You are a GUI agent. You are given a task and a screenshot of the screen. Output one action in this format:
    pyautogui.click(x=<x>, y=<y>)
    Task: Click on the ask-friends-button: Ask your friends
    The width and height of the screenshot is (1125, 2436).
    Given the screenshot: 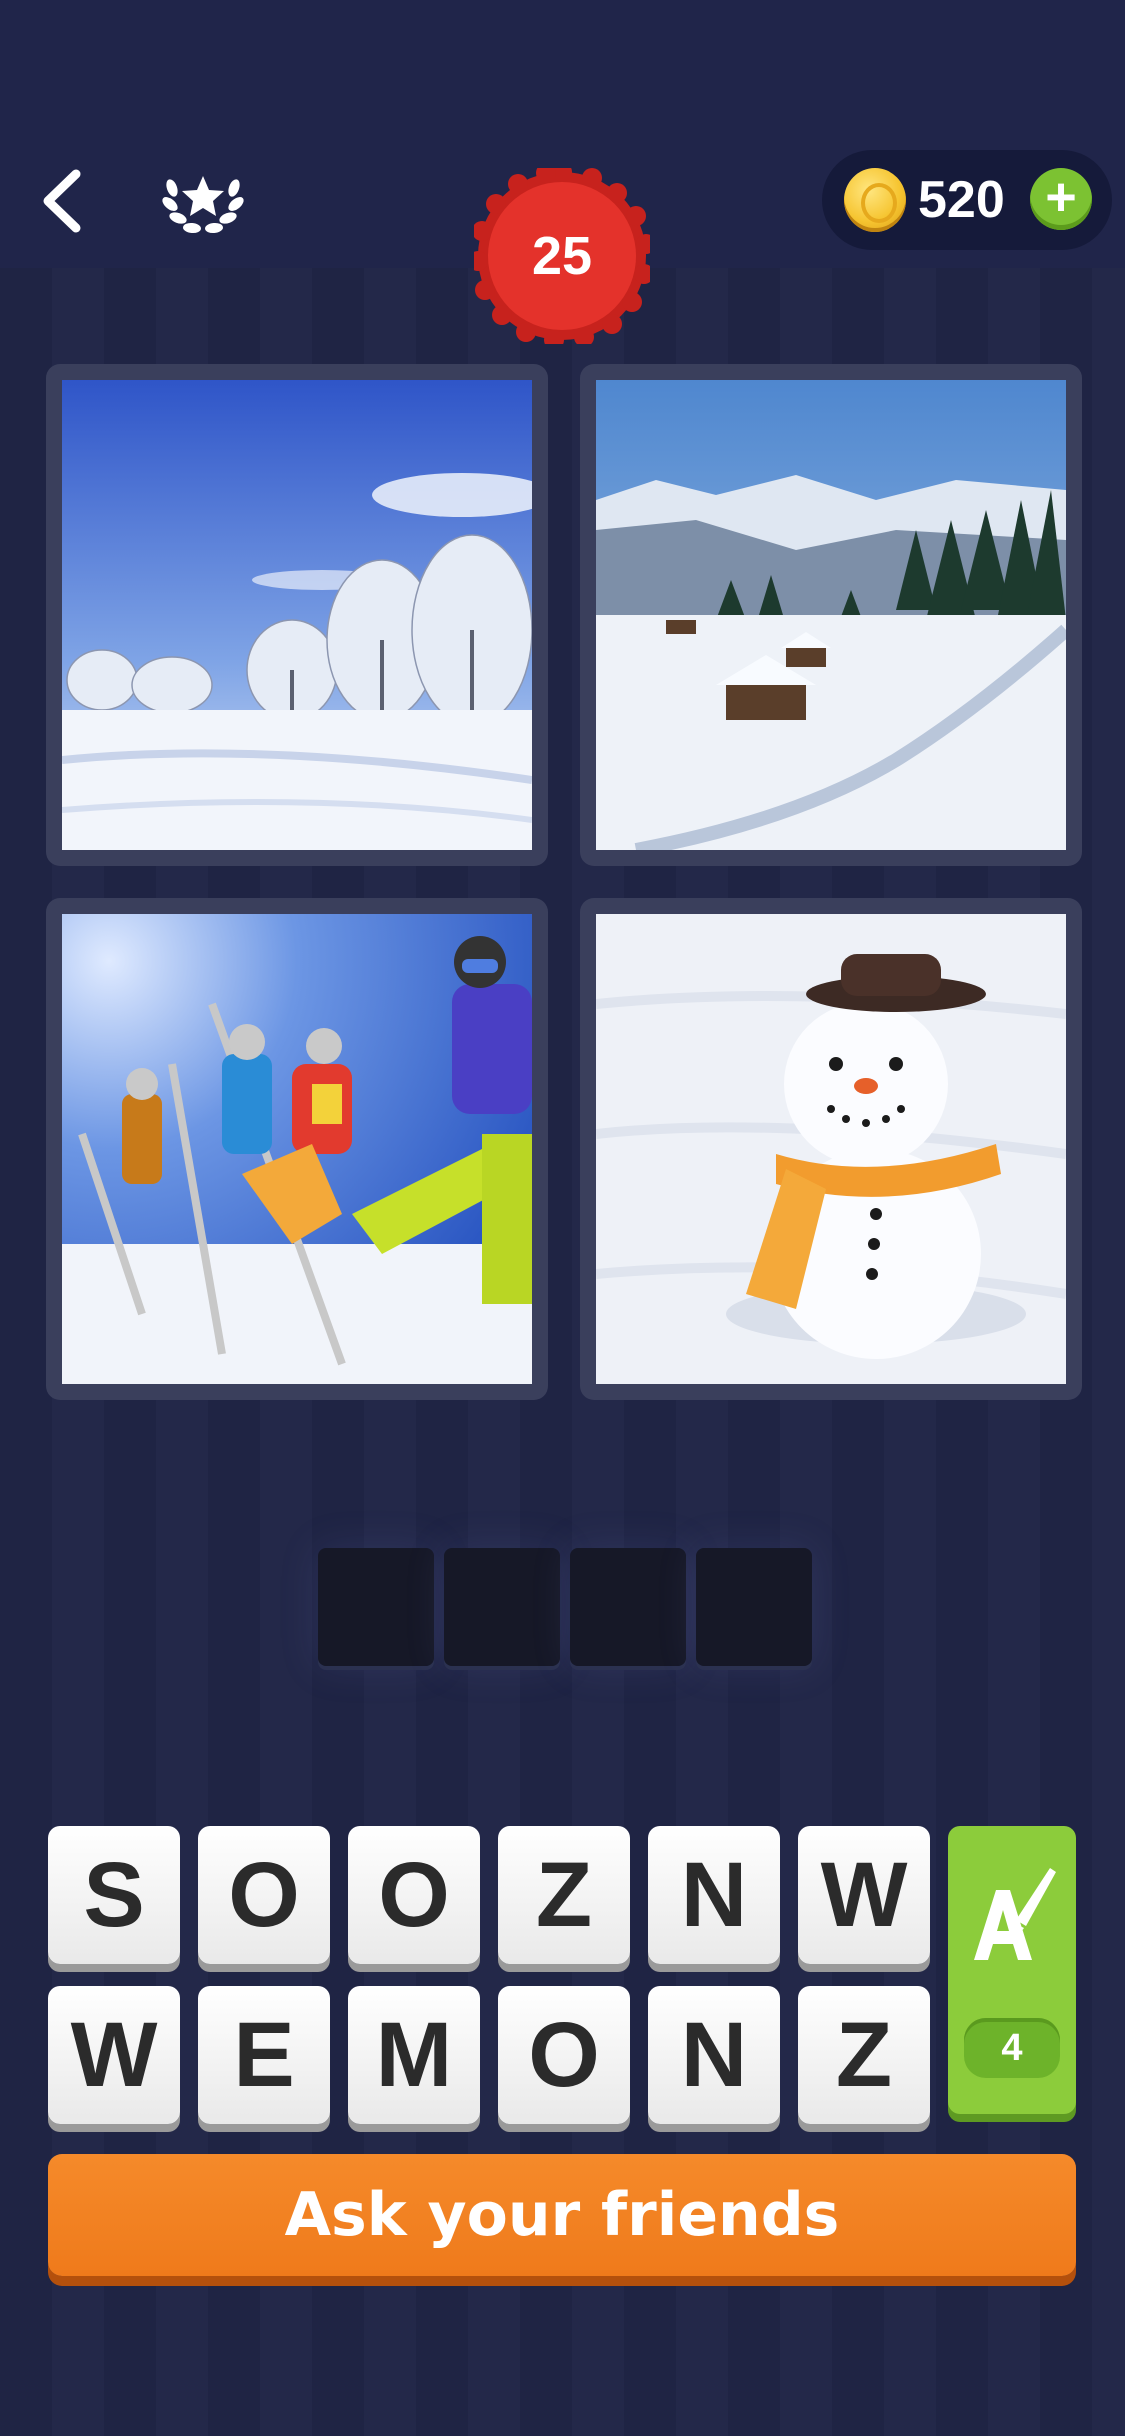 What is the action you would take?
    pyautogui.click(x=562, y=2215)
    